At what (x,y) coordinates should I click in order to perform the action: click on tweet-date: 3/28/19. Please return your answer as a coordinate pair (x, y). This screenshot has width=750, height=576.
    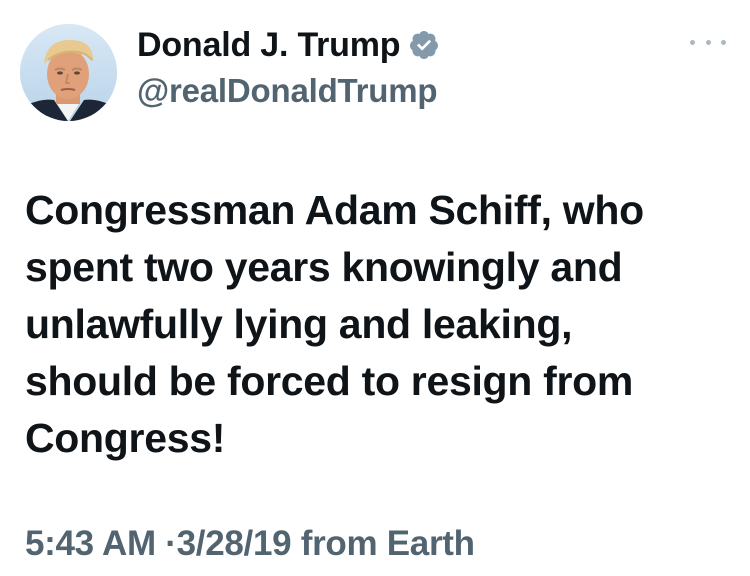
    Looking at the image, I should click on (234, 543).